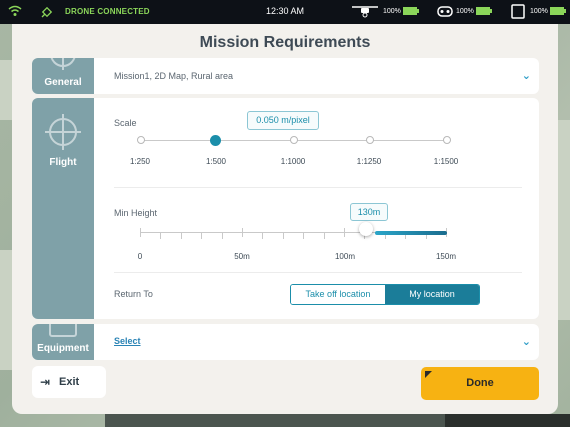  I want to click on tab-equipment-label: Equipment, so click(63, 348).